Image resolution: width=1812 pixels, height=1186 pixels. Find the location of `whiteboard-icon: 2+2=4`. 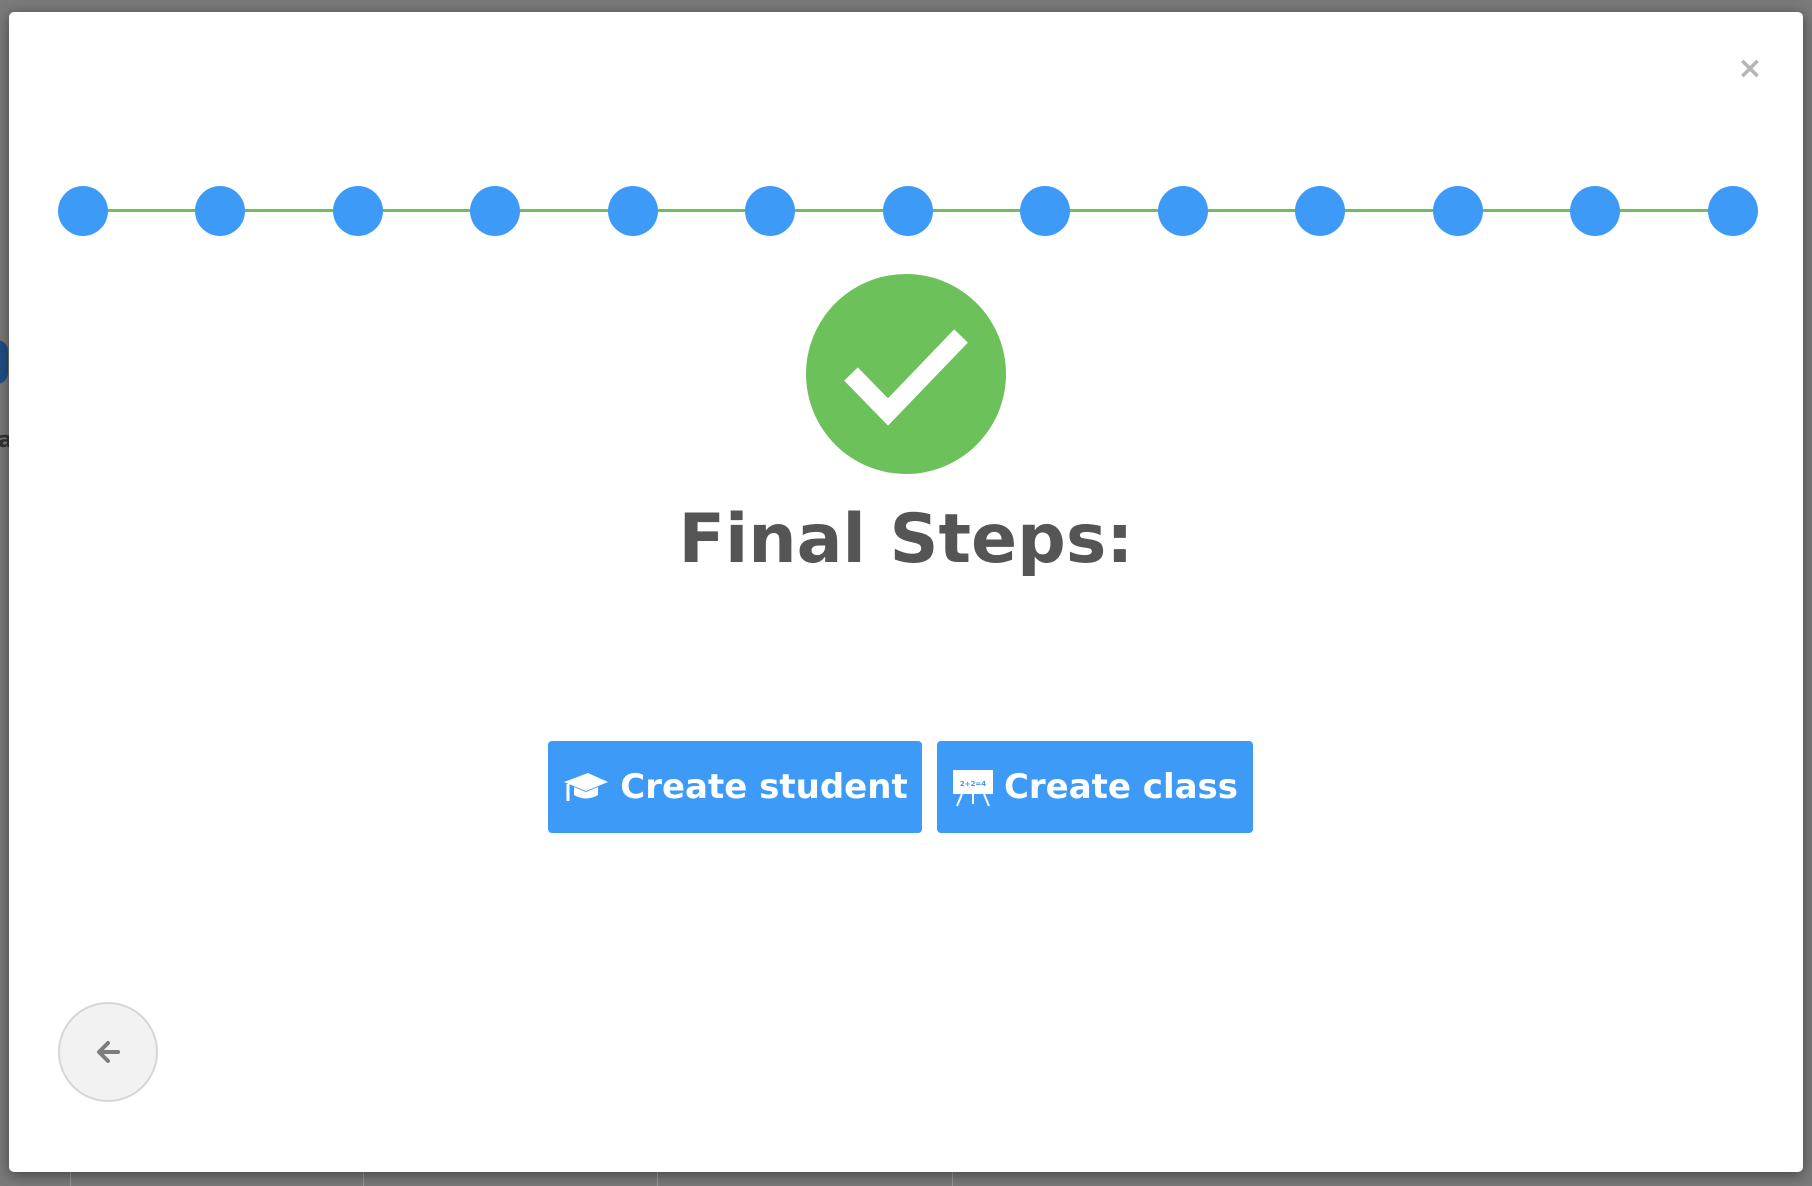

whiteboard-icon: 2+2=4 is located at coordinates (973, 787).